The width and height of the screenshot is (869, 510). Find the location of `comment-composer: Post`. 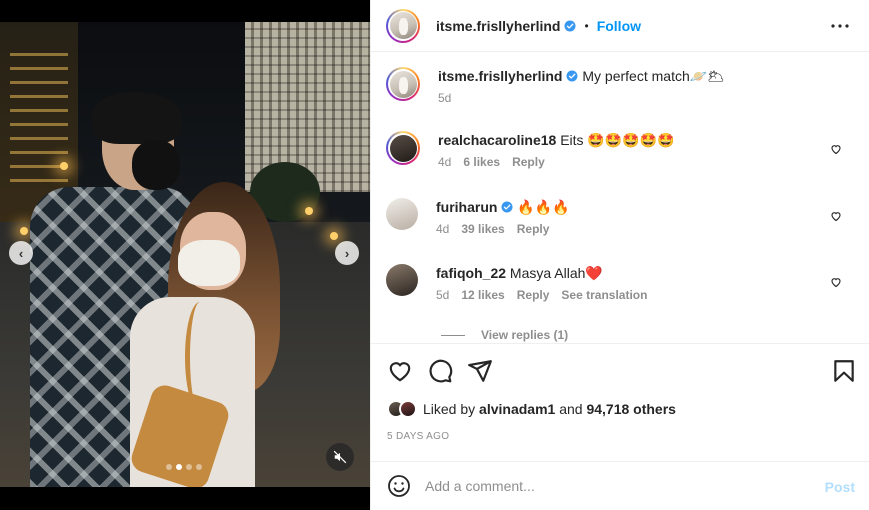

comment-composer: Post is located at coordinates (620, 485).